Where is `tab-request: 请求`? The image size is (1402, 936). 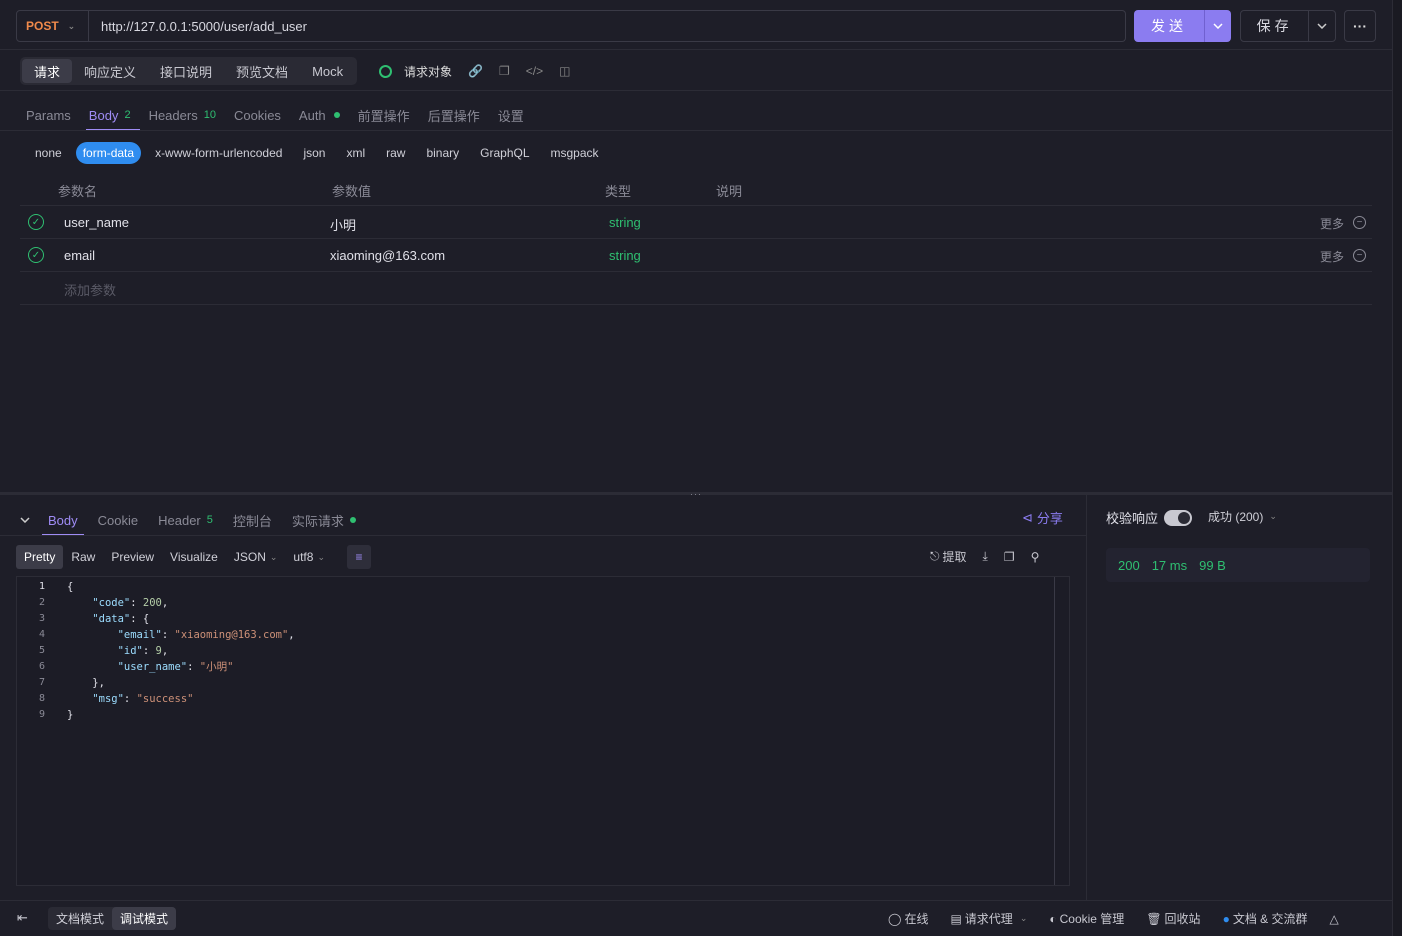
tab-request: 请求 is located at coordinates (47, 71).